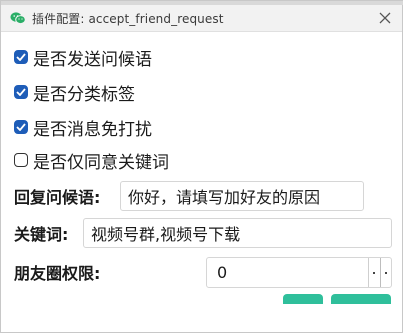 This screenshot has height=333, width=403. I want to click on spinbox-buttons, so click(379, 272).